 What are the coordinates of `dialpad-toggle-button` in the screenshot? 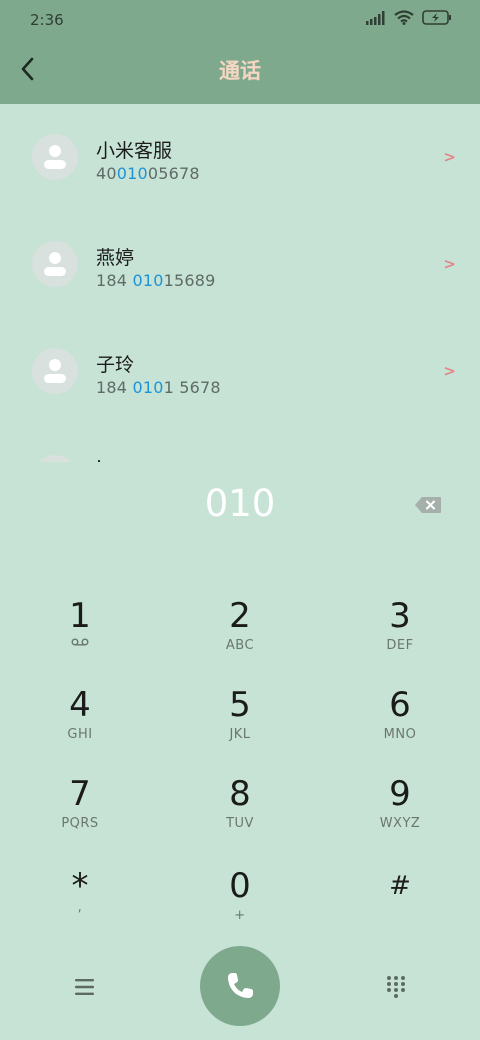 It's located at (396, 987).